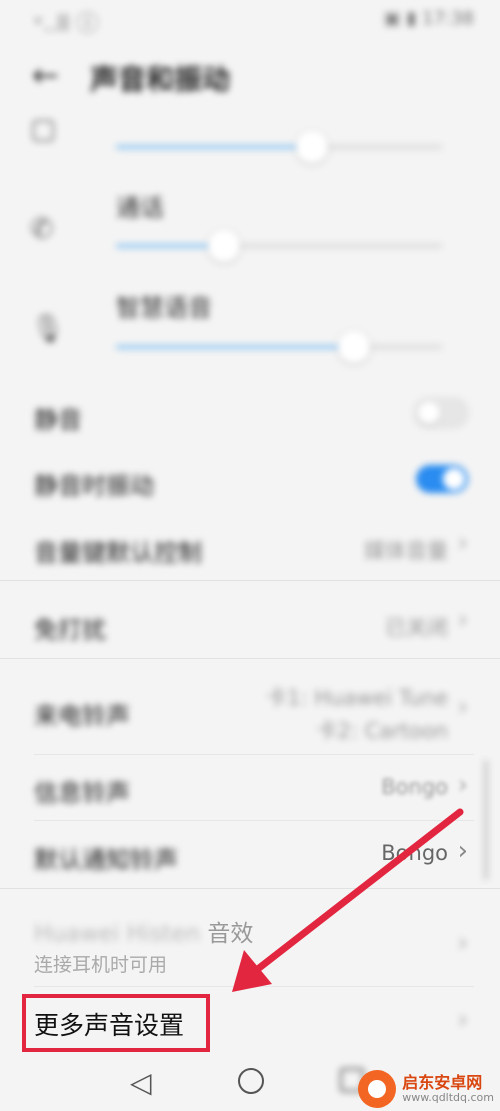  I want to click on watermark: 启东安卓网 www.qdltdq.com, so click(426, 1089).